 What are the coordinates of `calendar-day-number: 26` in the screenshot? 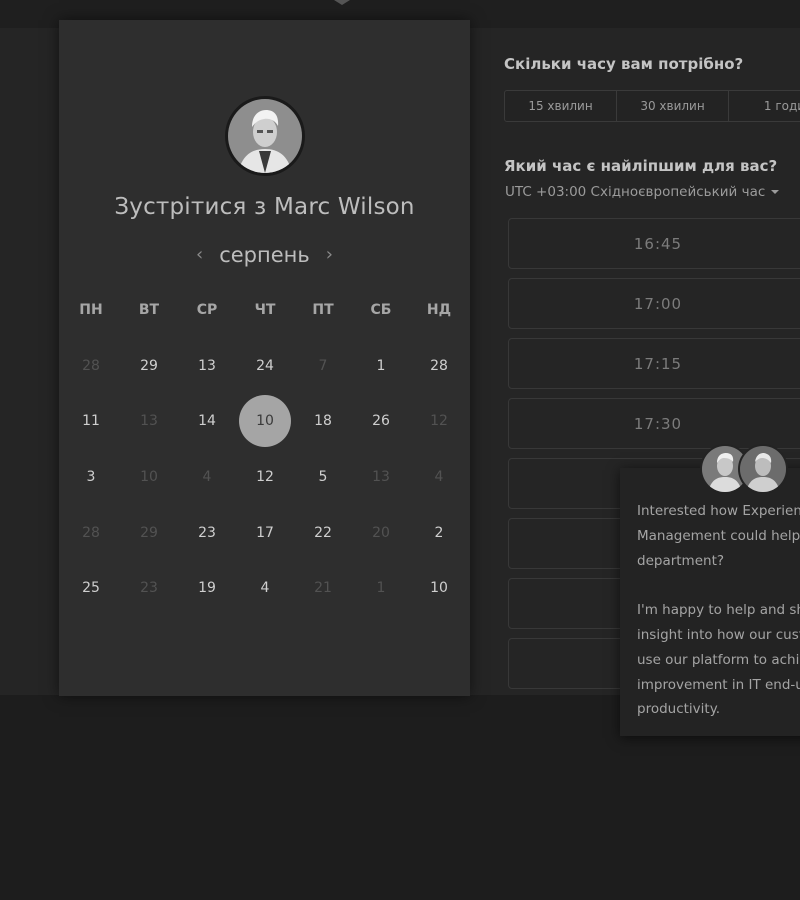 It's located at (381, 421).